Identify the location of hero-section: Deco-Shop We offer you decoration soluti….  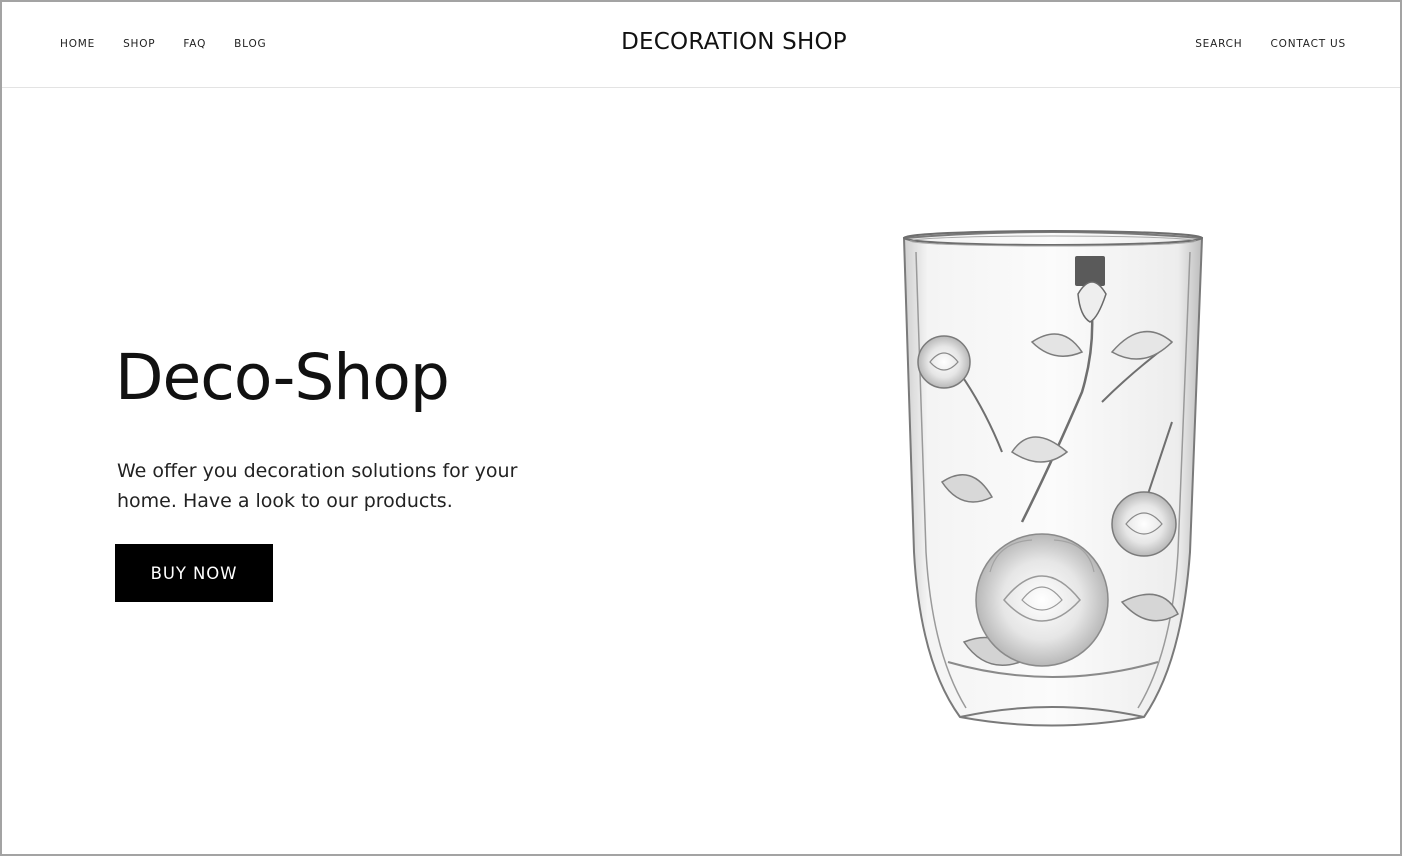
(375, 427).